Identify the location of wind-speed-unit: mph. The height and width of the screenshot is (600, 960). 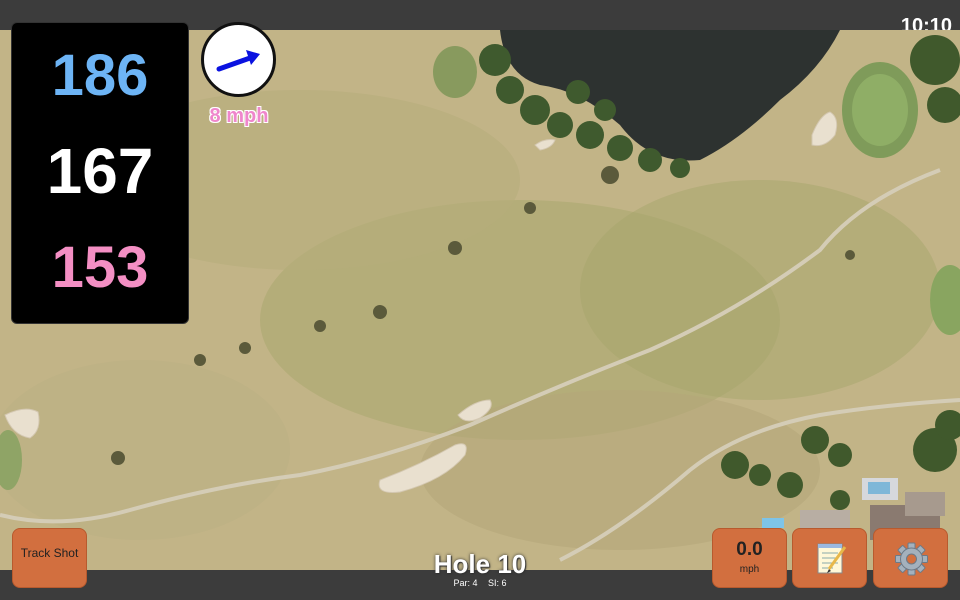
(749, 569).